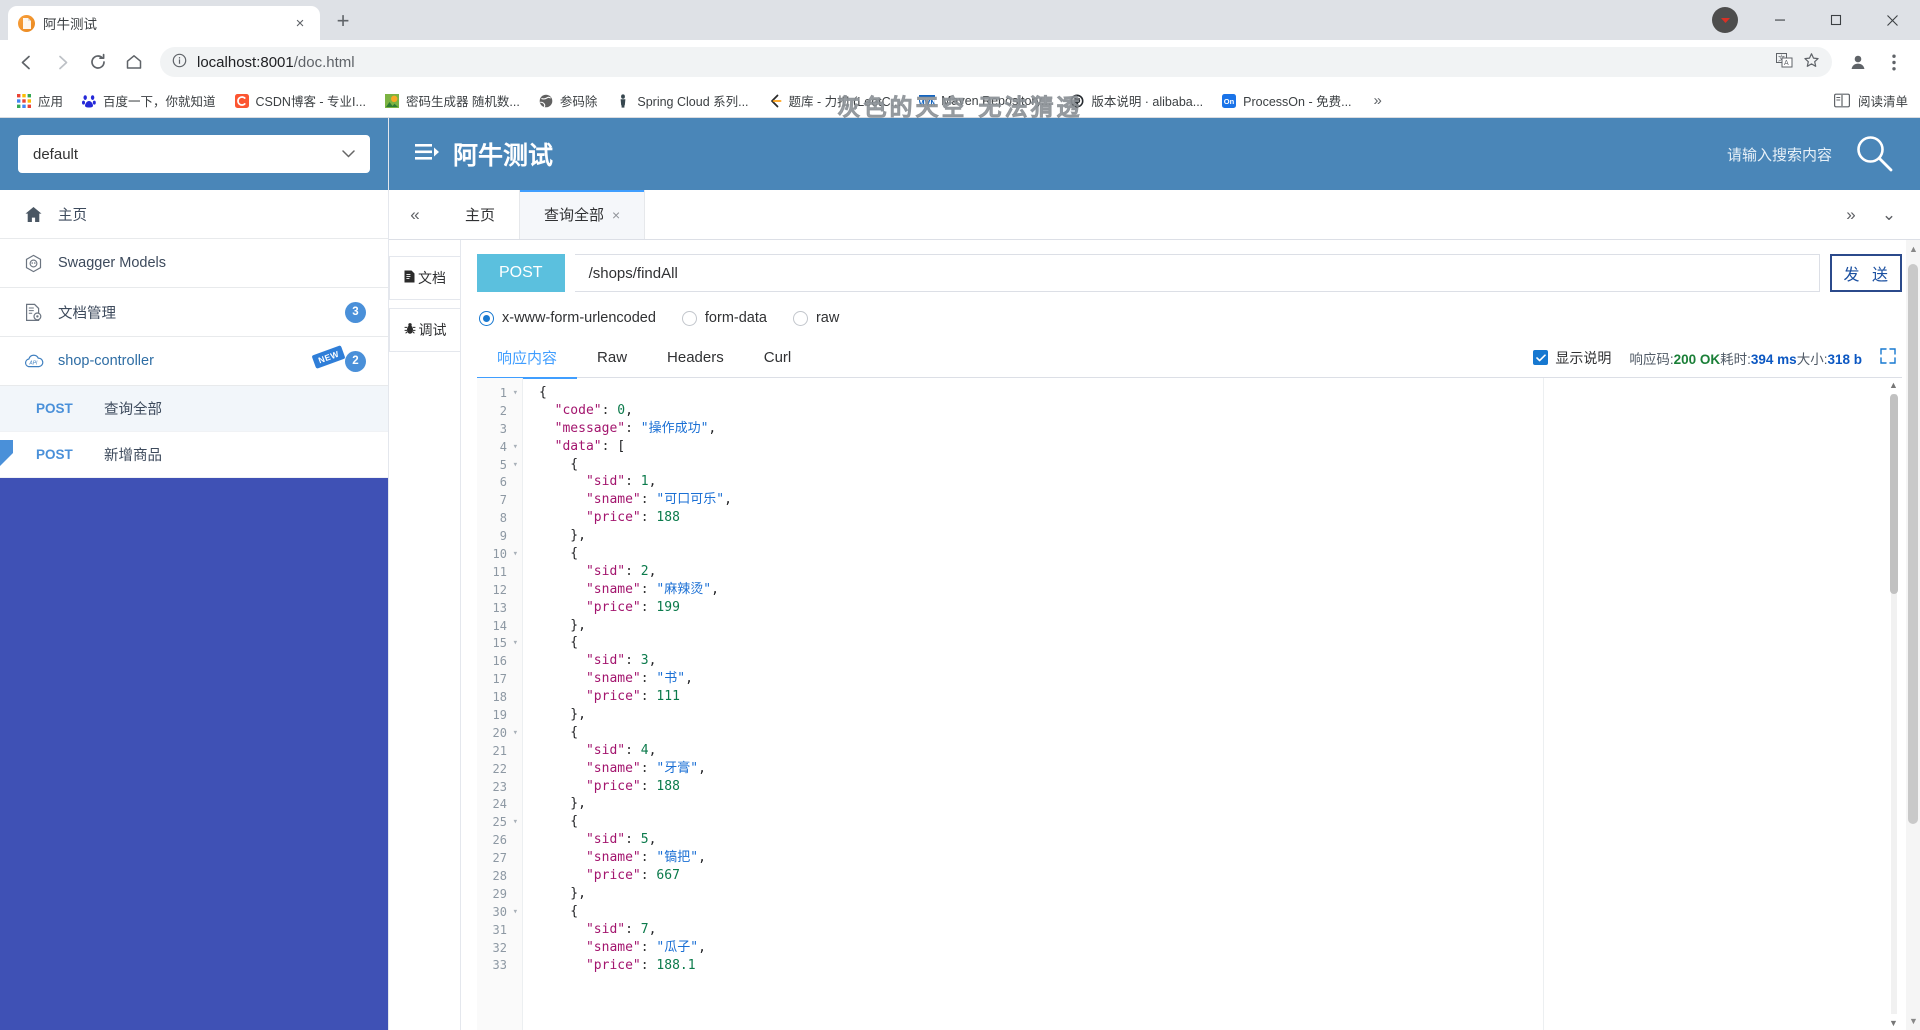 The width and height of the screenshot is (1920, 1030). Describe the element at coordinates (1583, 357) in the screenshot. I see `checkbox-label: 显示说明` at that location.